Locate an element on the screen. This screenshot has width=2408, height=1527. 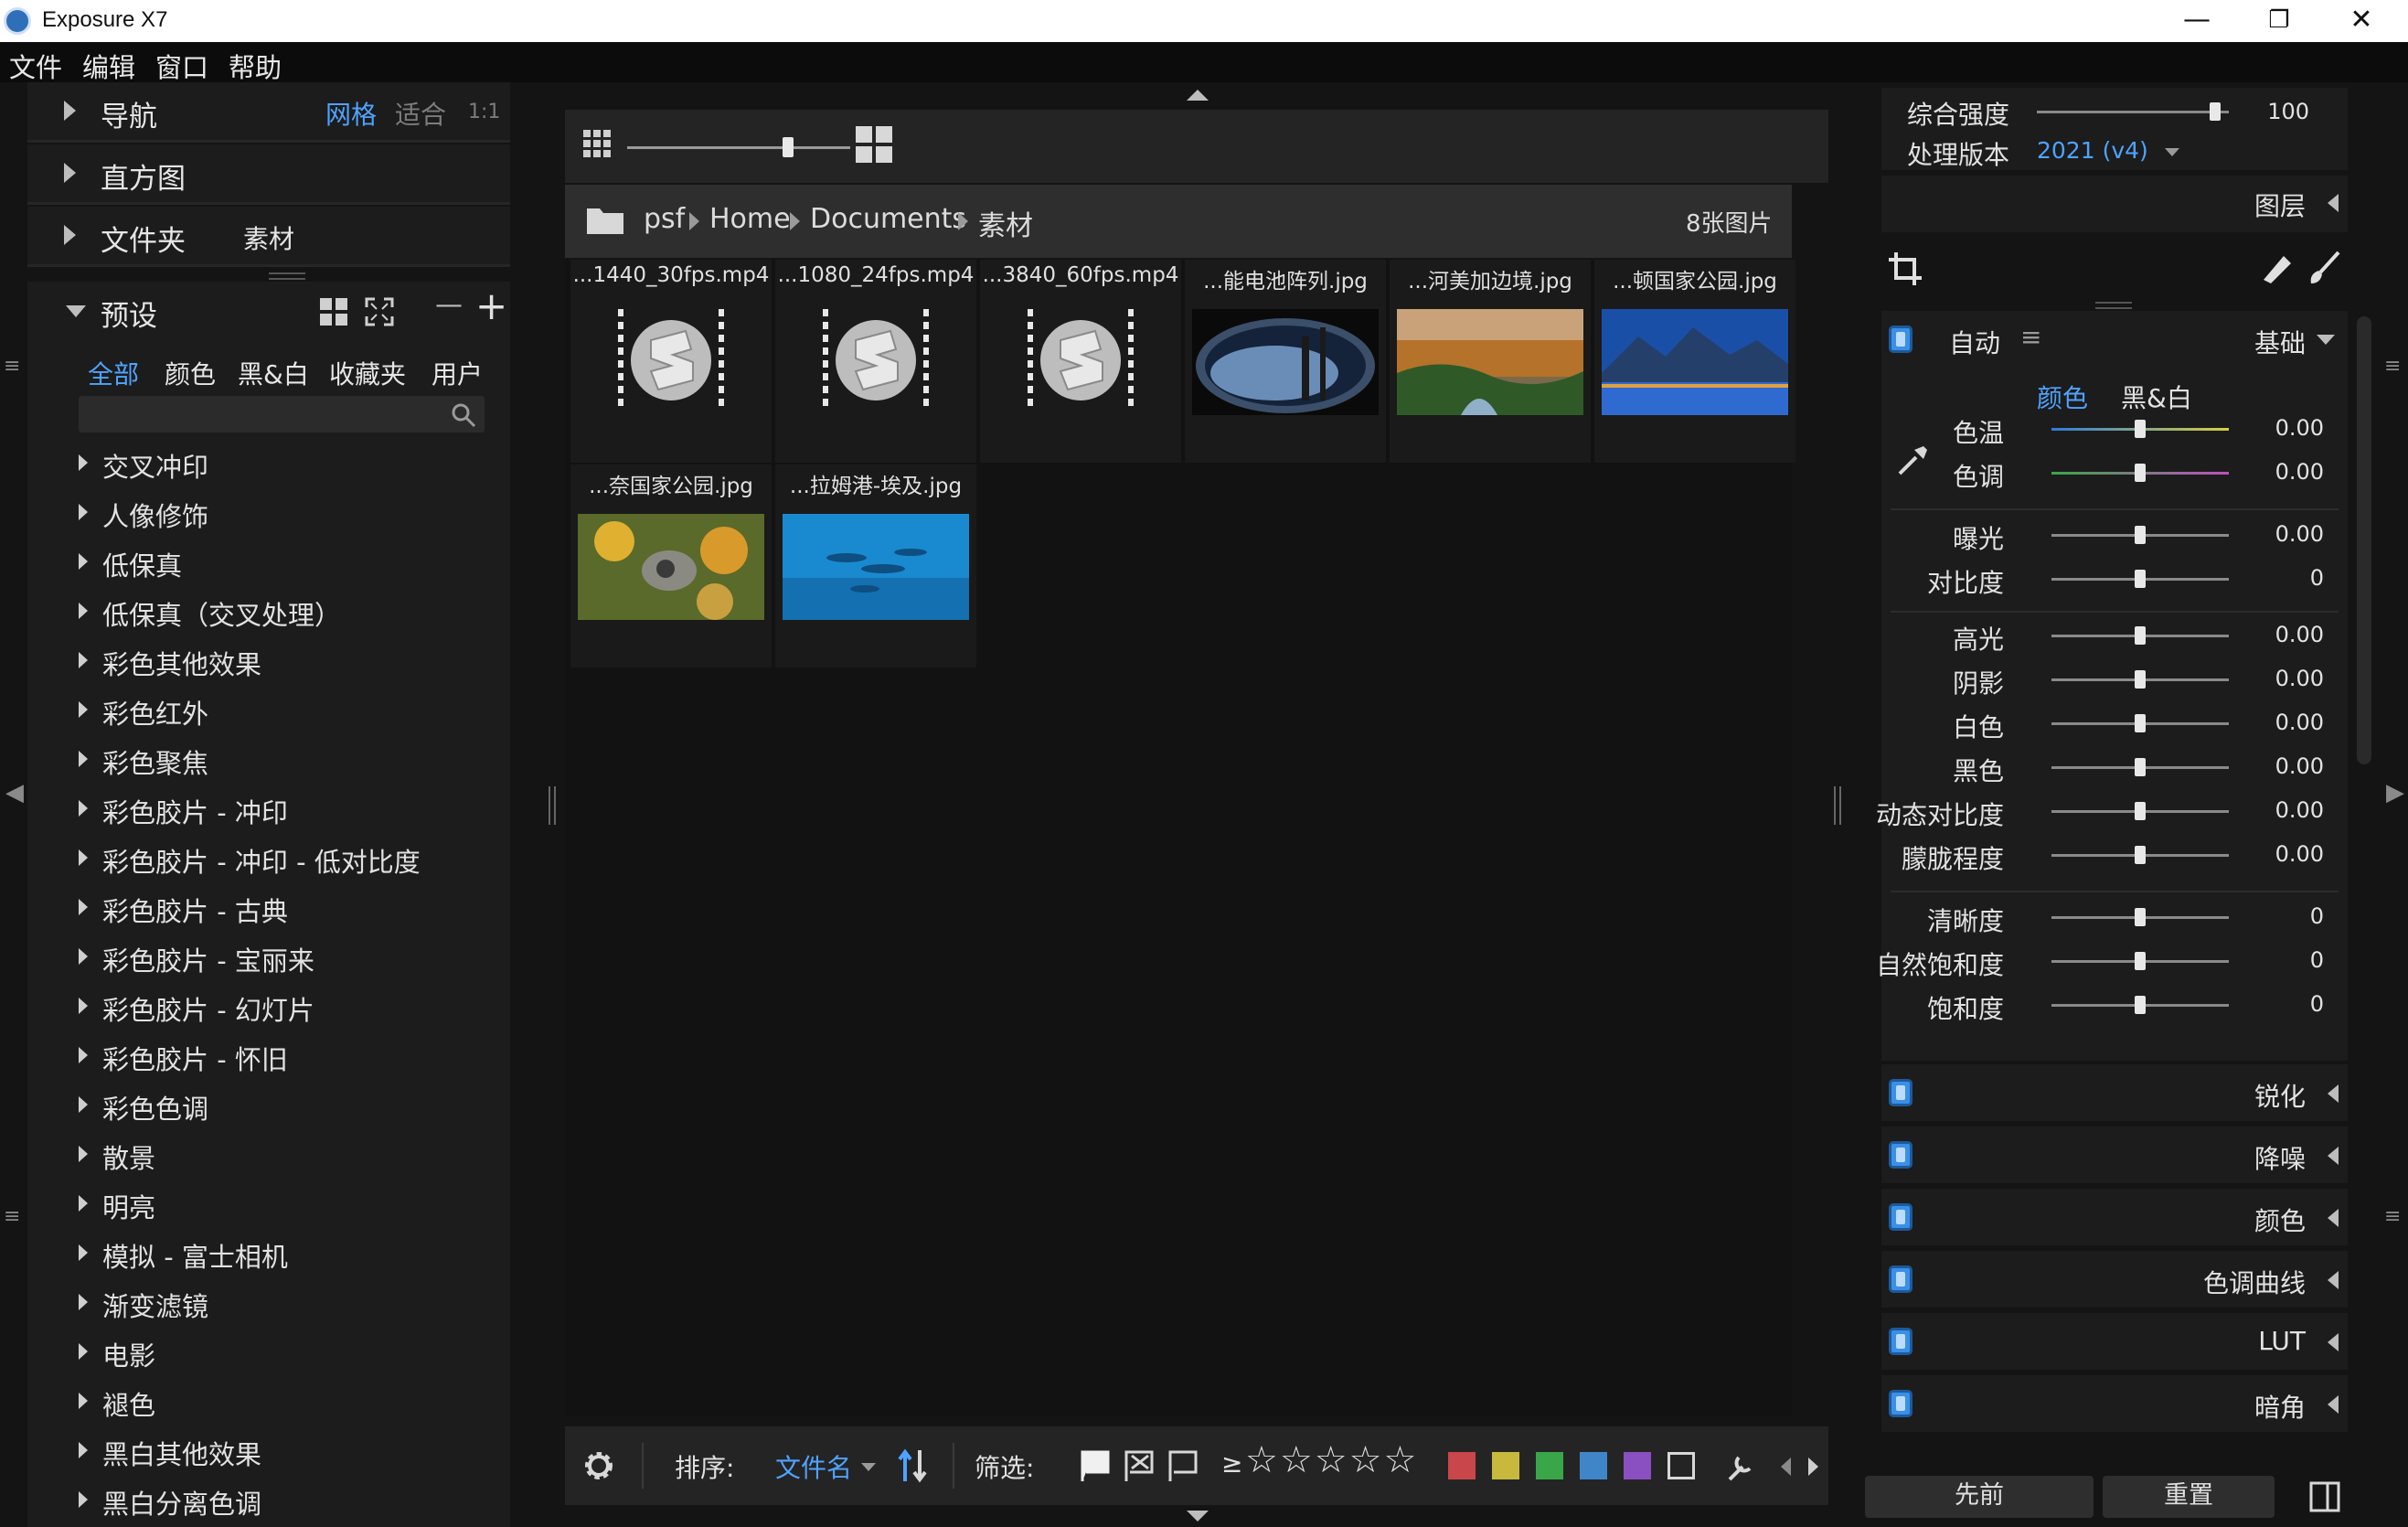
thumbnail-cell: ...拉姆港-埃及.jpg is located at coordinates (875, 566).